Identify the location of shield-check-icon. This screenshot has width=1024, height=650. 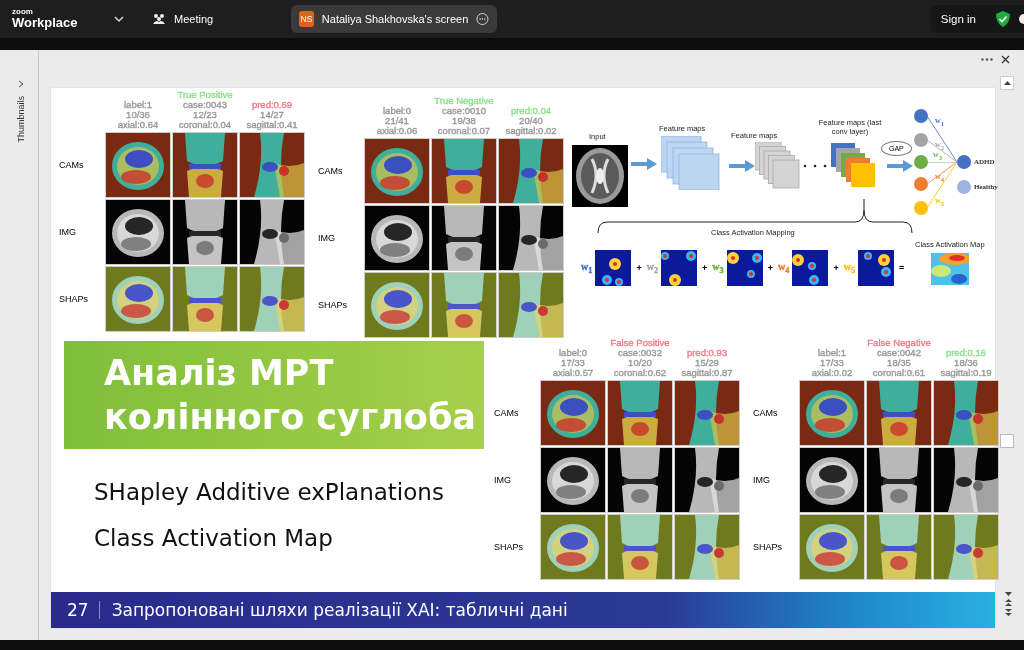
(1003, 19).